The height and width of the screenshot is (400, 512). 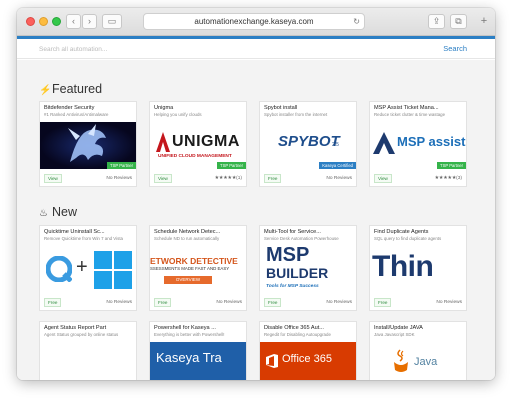 I want to click on card-title: Find Duplicate Agents, so click(x=401, y=232).